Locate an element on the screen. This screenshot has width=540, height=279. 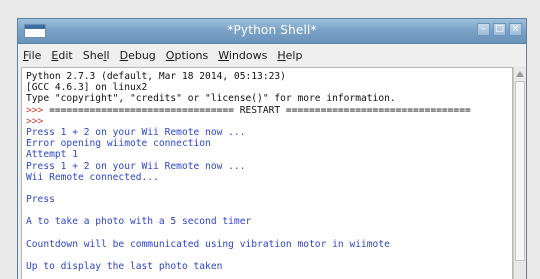
scroll-up-arrow-icon is located at coordinates (520, 74).